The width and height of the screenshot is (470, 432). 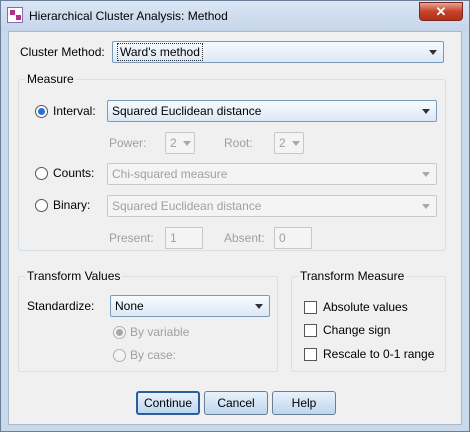 What do you see at coordinates (184, 238) in the screenshot?
I see `present-field: 1` at bounding box center [184, 238].